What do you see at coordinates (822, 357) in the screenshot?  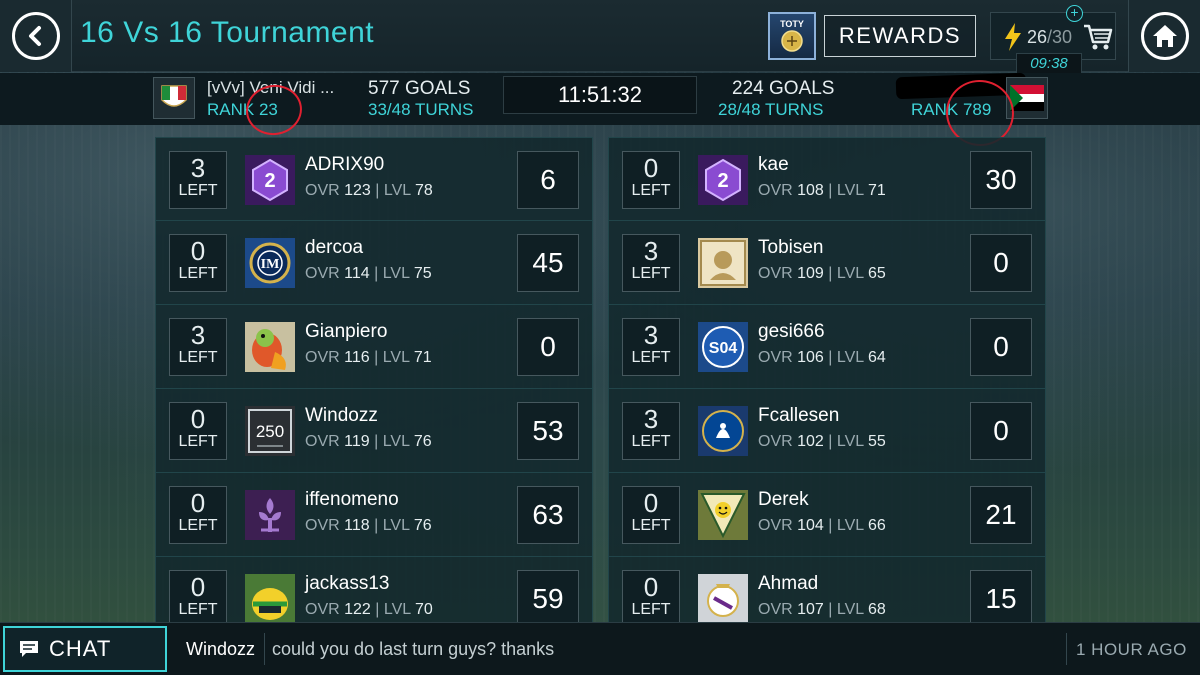 I see `player-stats: OVR 106 | LVL 64` at bounding box center [822, 357].